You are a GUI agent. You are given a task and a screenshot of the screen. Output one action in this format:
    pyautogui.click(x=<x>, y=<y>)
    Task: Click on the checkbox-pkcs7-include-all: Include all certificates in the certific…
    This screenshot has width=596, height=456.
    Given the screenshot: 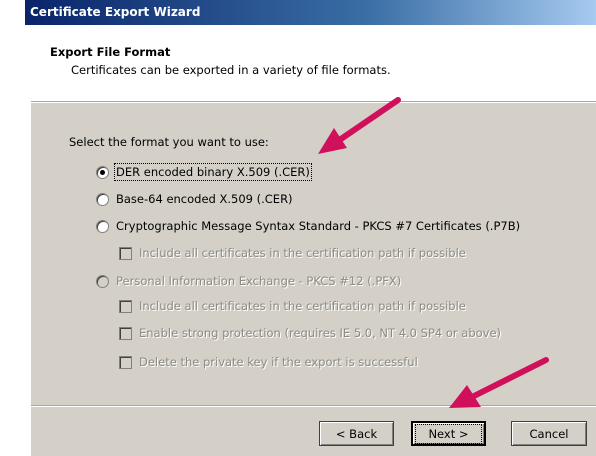 What is the action you would take?
    pyautogui.click(x=292, y=253)
    